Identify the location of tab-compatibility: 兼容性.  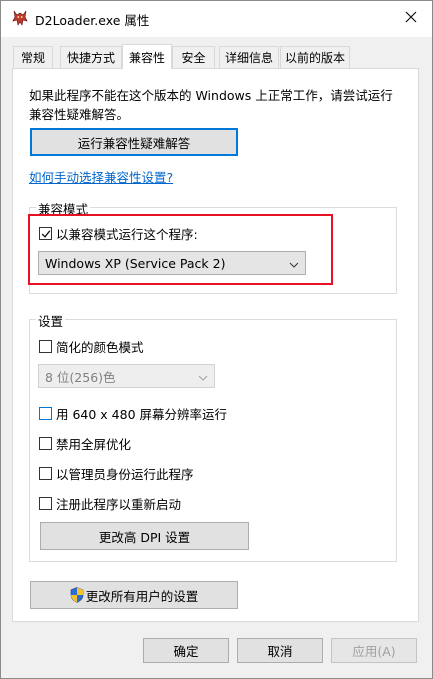
(147, 56).